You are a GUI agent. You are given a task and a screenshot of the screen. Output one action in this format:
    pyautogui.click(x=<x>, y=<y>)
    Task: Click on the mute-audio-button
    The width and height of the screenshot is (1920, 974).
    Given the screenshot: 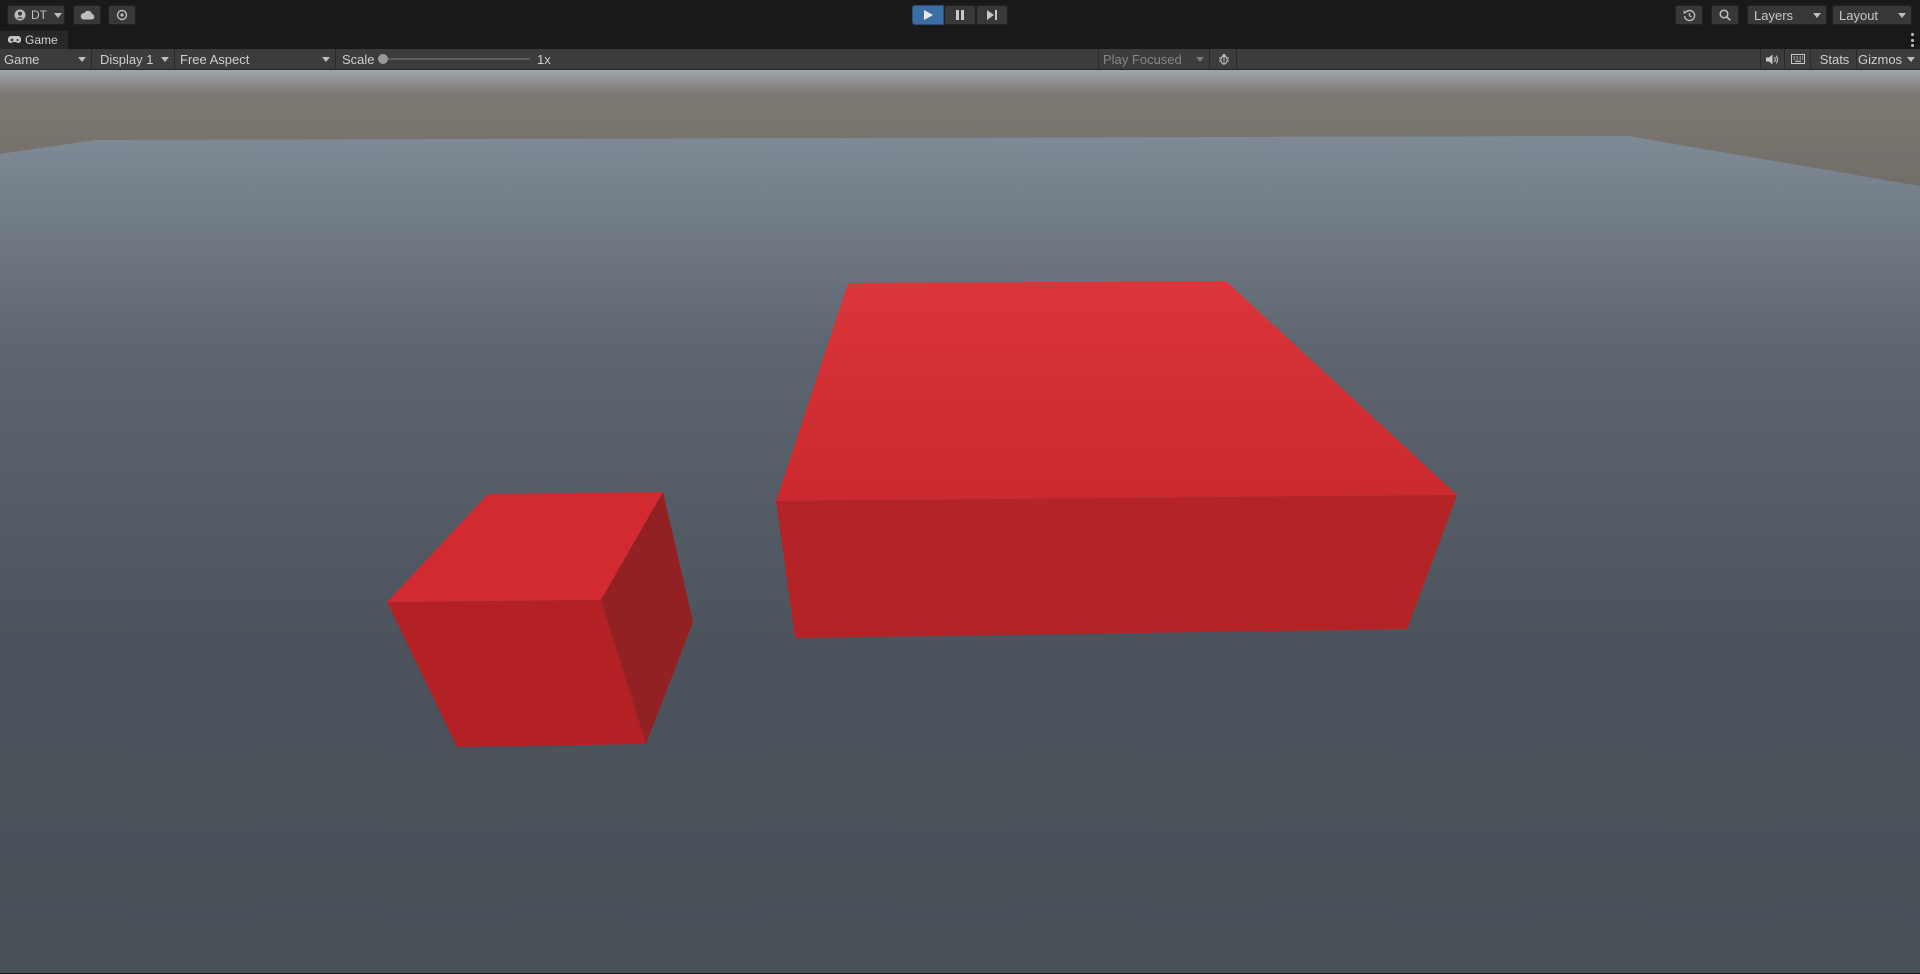 What is the action you would take?
    pyautogui.click(x=1772, y=59)
    